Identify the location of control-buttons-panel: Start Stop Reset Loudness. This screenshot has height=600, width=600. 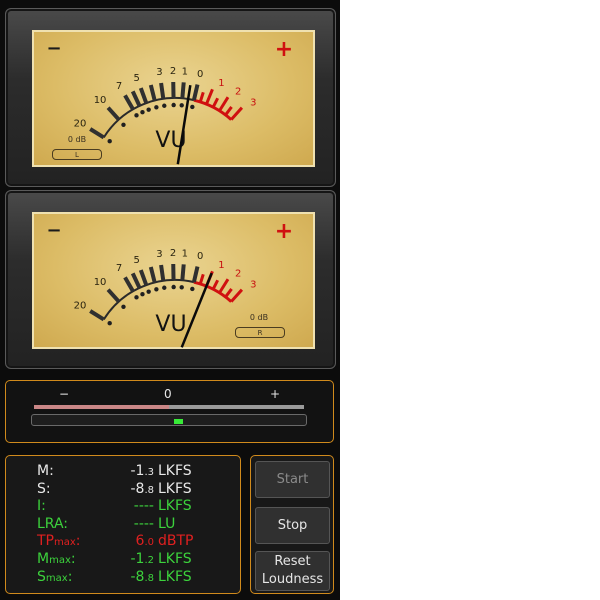
(292, 524).